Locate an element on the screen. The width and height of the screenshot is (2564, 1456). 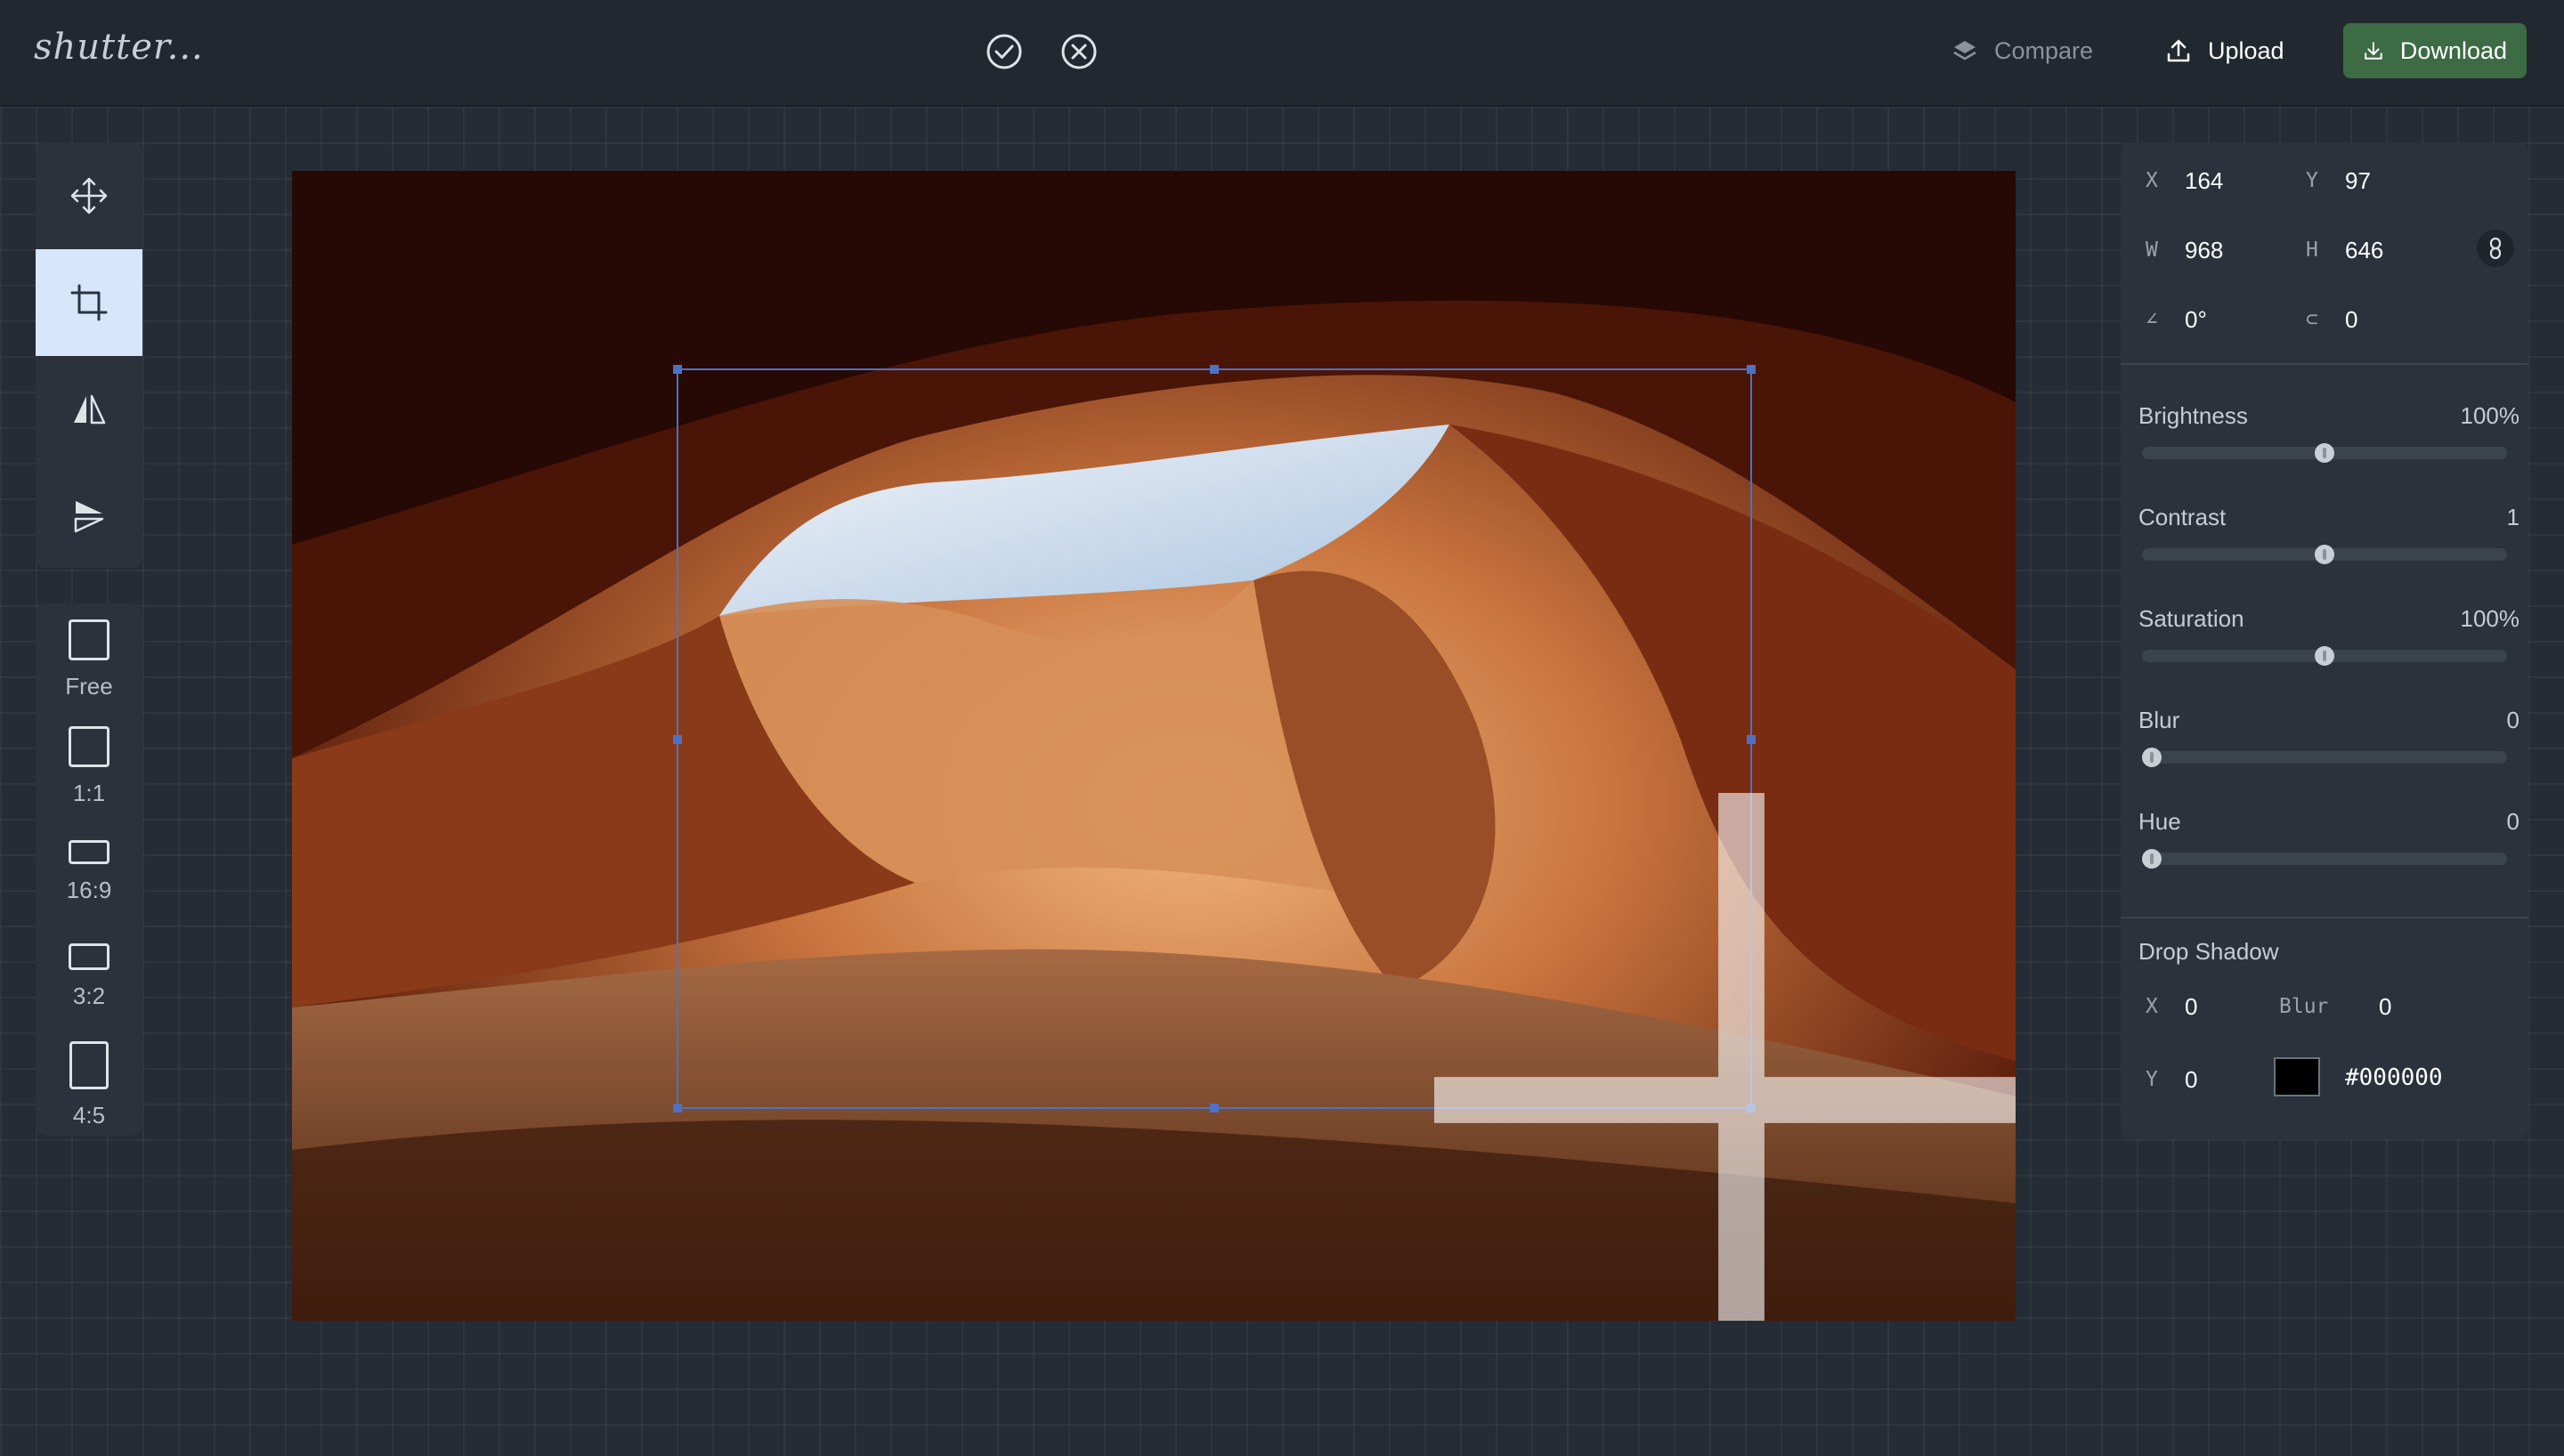
cancel-crop-button is located at coordinates (1079, 51).